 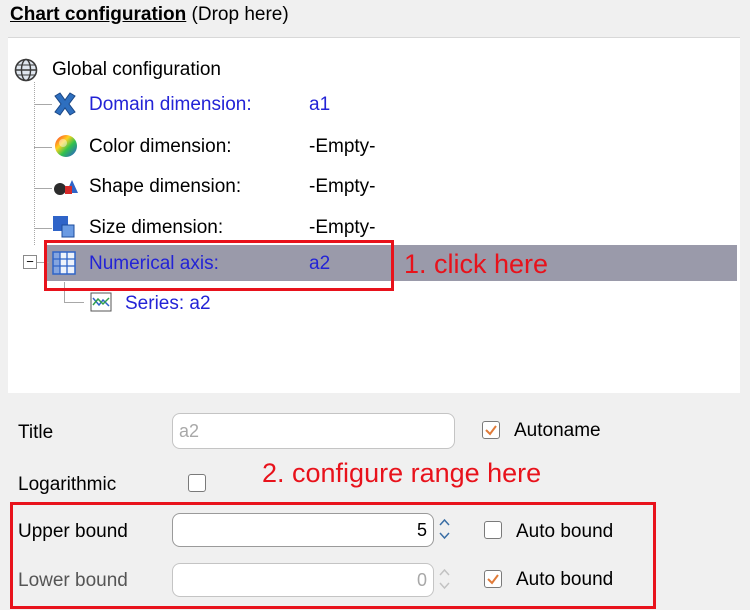 I want to click on annotation-step1: 1. click here, so click(x=476, y=264).